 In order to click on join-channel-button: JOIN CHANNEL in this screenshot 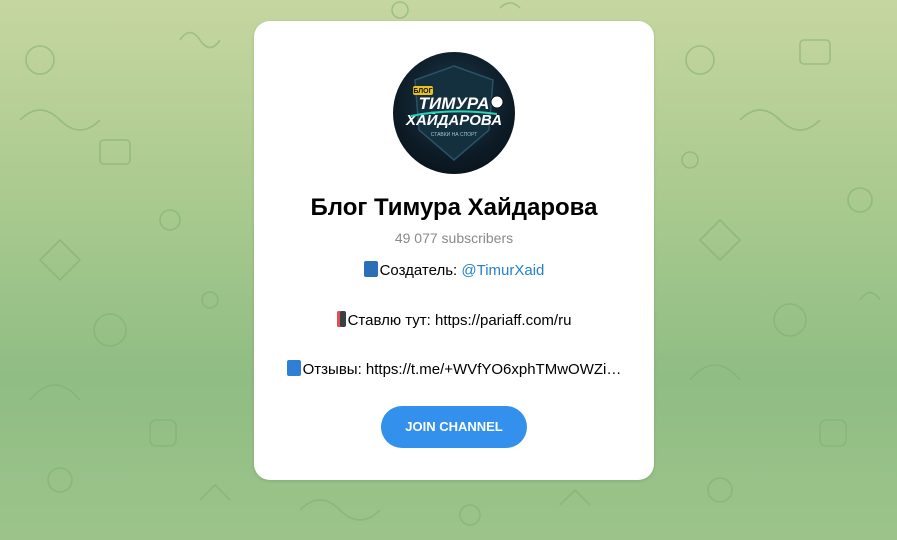, I will do `click(454, 427)`.